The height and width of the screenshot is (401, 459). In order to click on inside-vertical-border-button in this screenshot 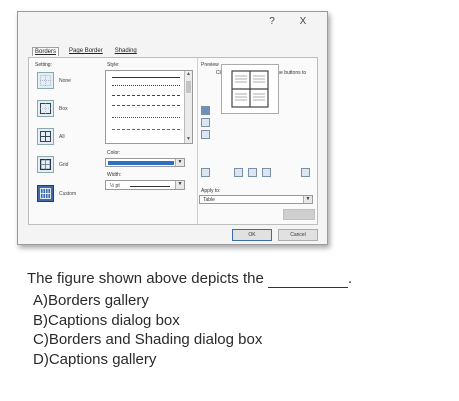, I will do `click(252, 172)`.